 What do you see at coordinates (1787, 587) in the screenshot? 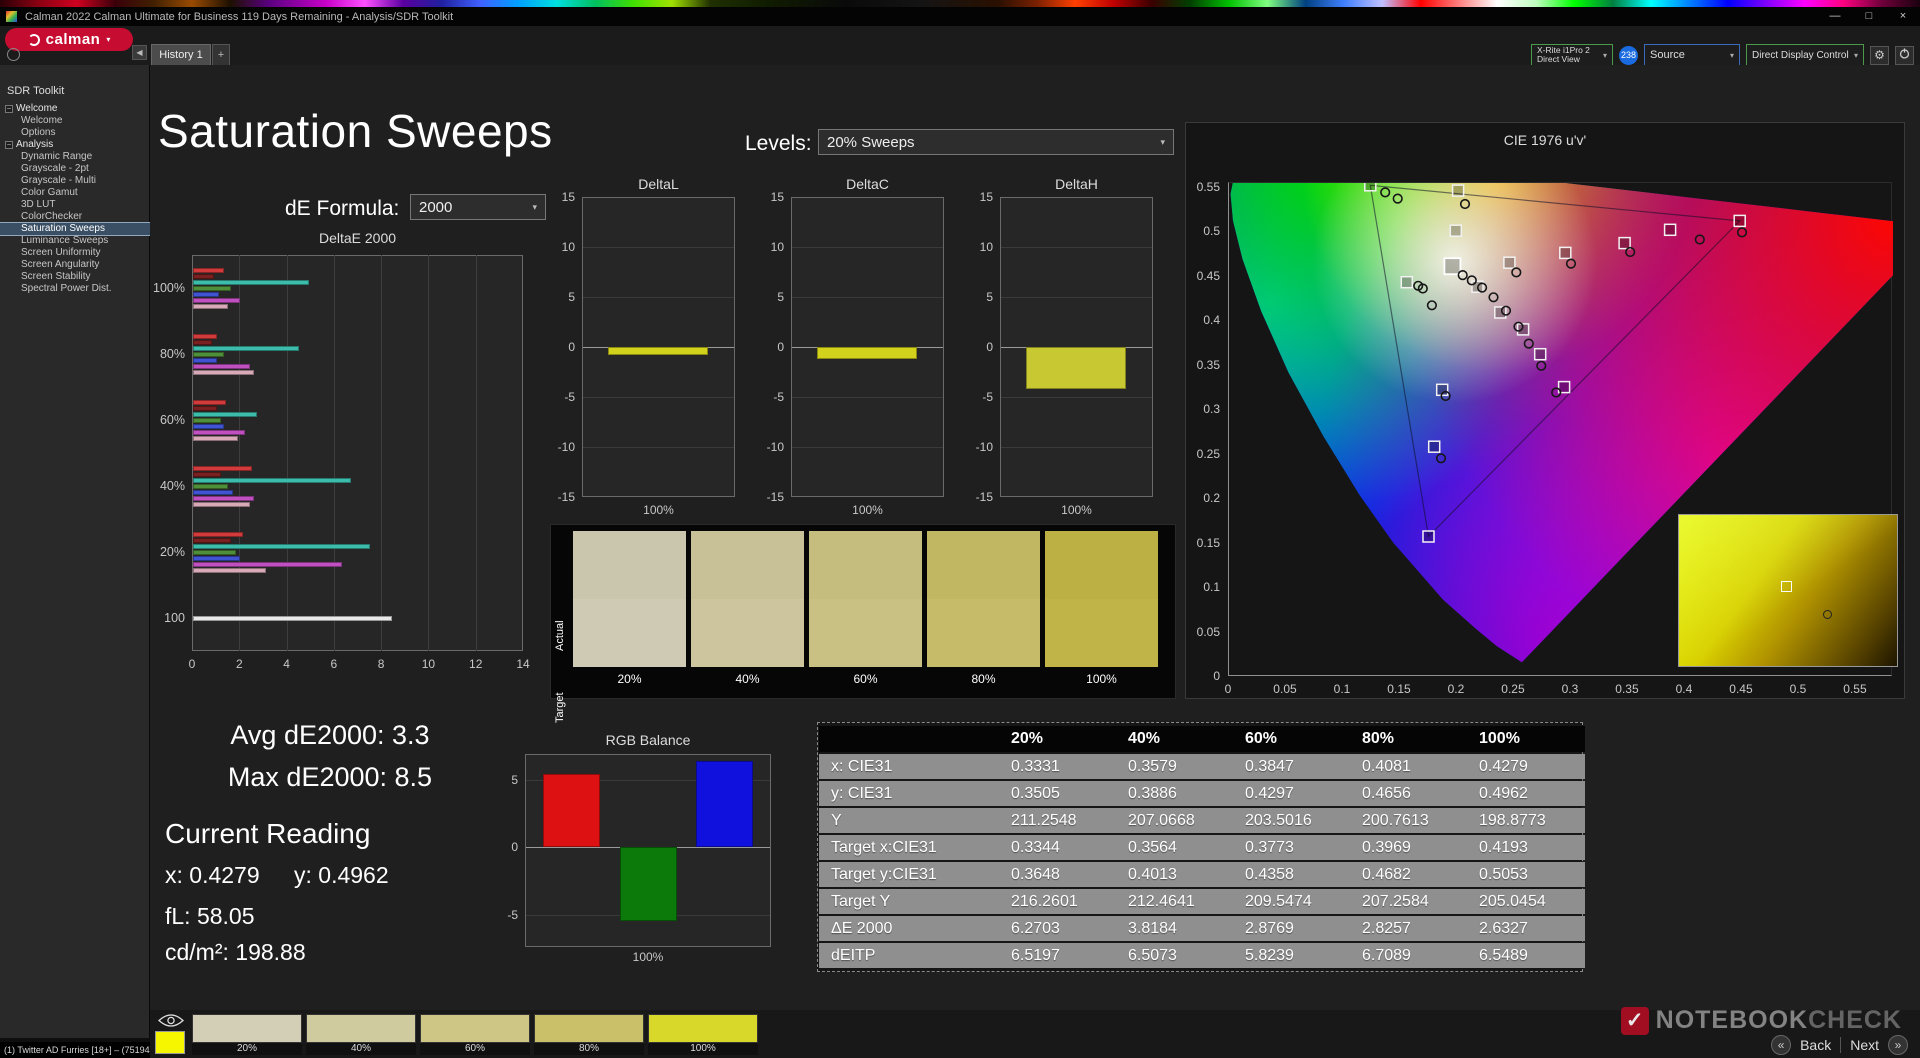
I see `inset-target-marker` at bounding box center [1787, 587].